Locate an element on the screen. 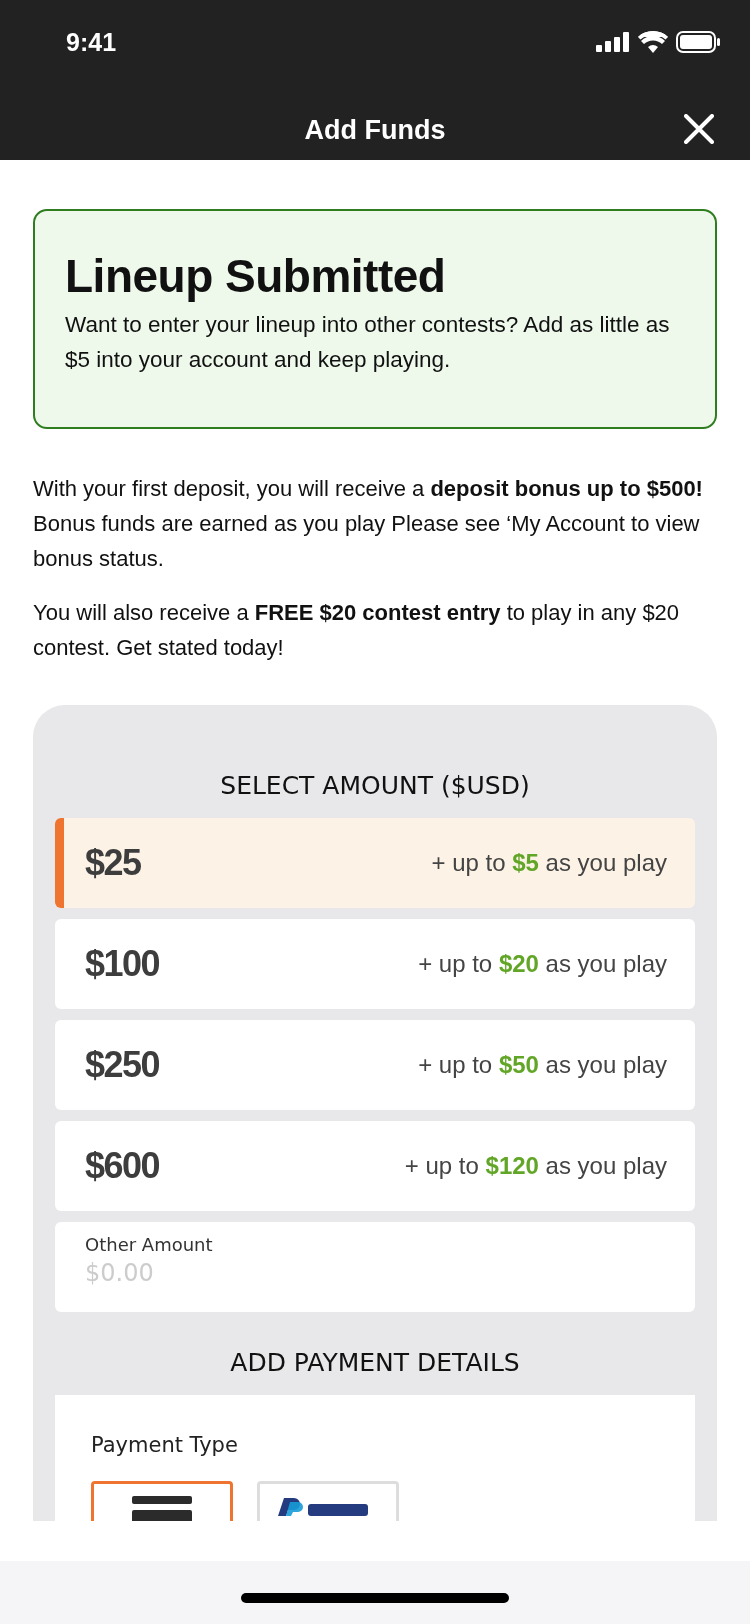  amount-option: $250 + up to $50 as you play is located at coordinates (375, 1065).